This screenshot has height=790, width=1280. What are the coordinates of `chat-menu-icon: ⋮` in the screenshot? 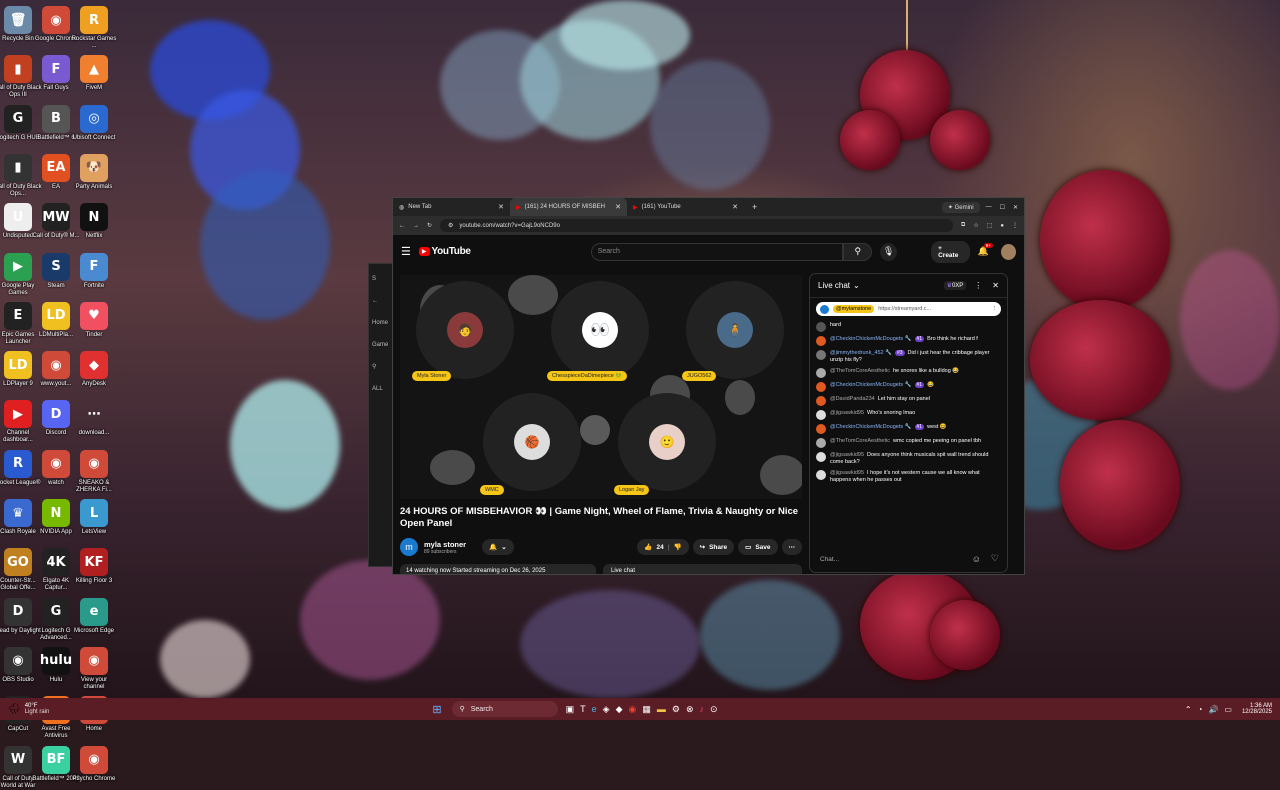 It's located at (978, 285).